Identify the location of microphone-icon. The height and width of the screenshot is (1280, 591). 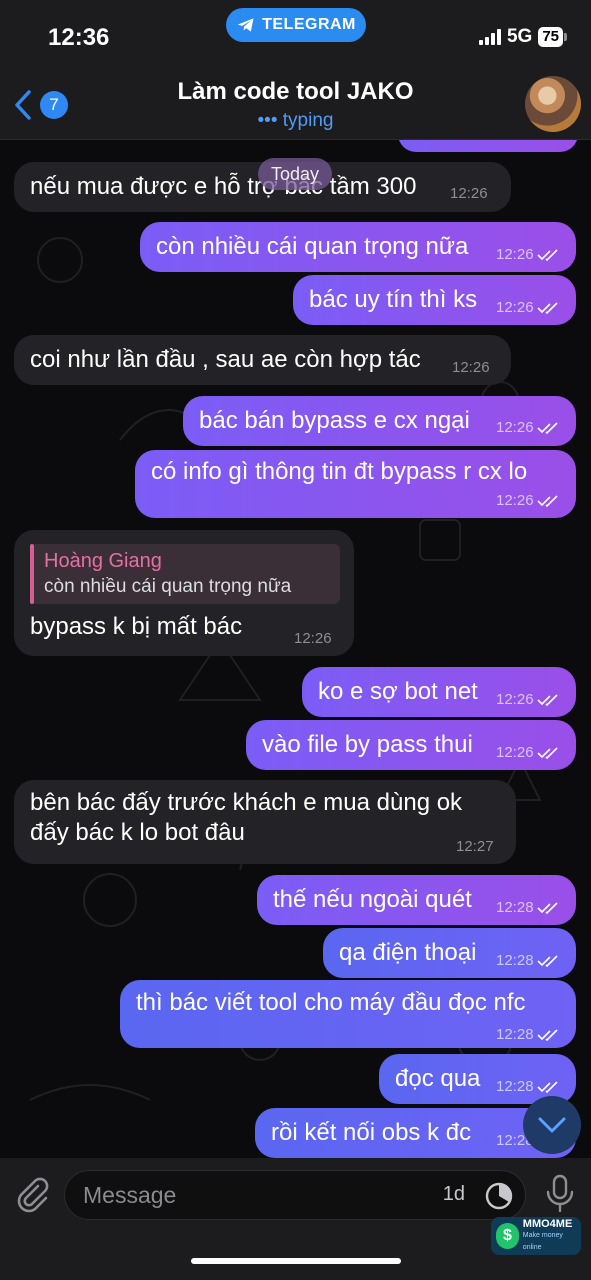
(560, 1194).